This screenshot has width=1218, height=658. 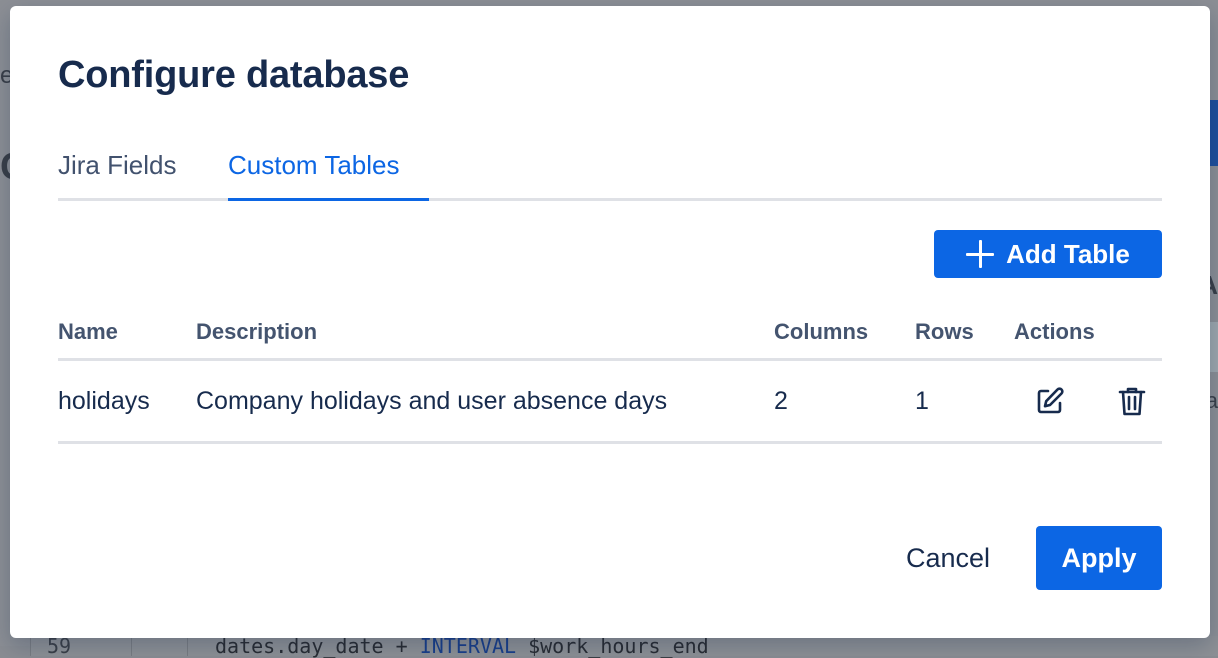 What do you see at coordinates (485, 333) in the screenshot?
I see `header-description: Description` at bounding box center [485, 333].